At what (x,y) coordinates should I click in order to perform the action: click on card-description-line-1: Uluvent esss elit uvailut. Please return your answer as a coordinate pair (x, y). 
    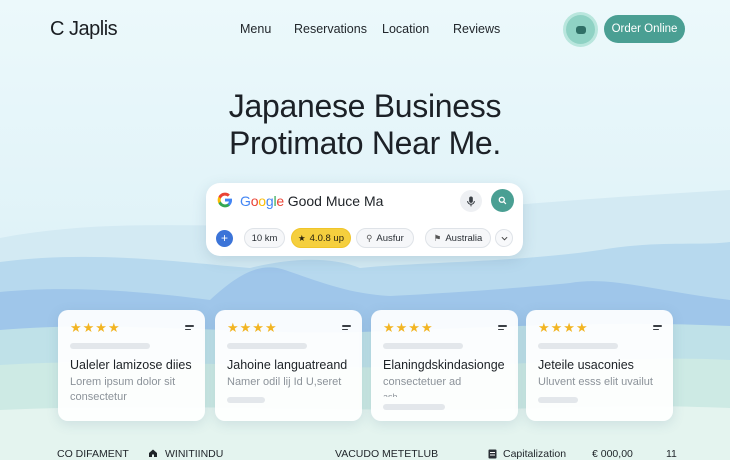
    Looking at the image, I should click on (595, 382).